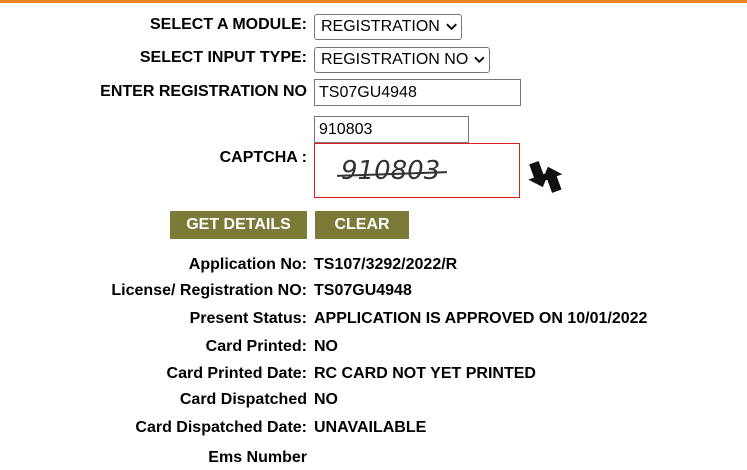  What do you see at coordinates (417, 92) in the screenshot?
I see `reg-no-input: TS07GU4948` at bounding box center [417, 92].